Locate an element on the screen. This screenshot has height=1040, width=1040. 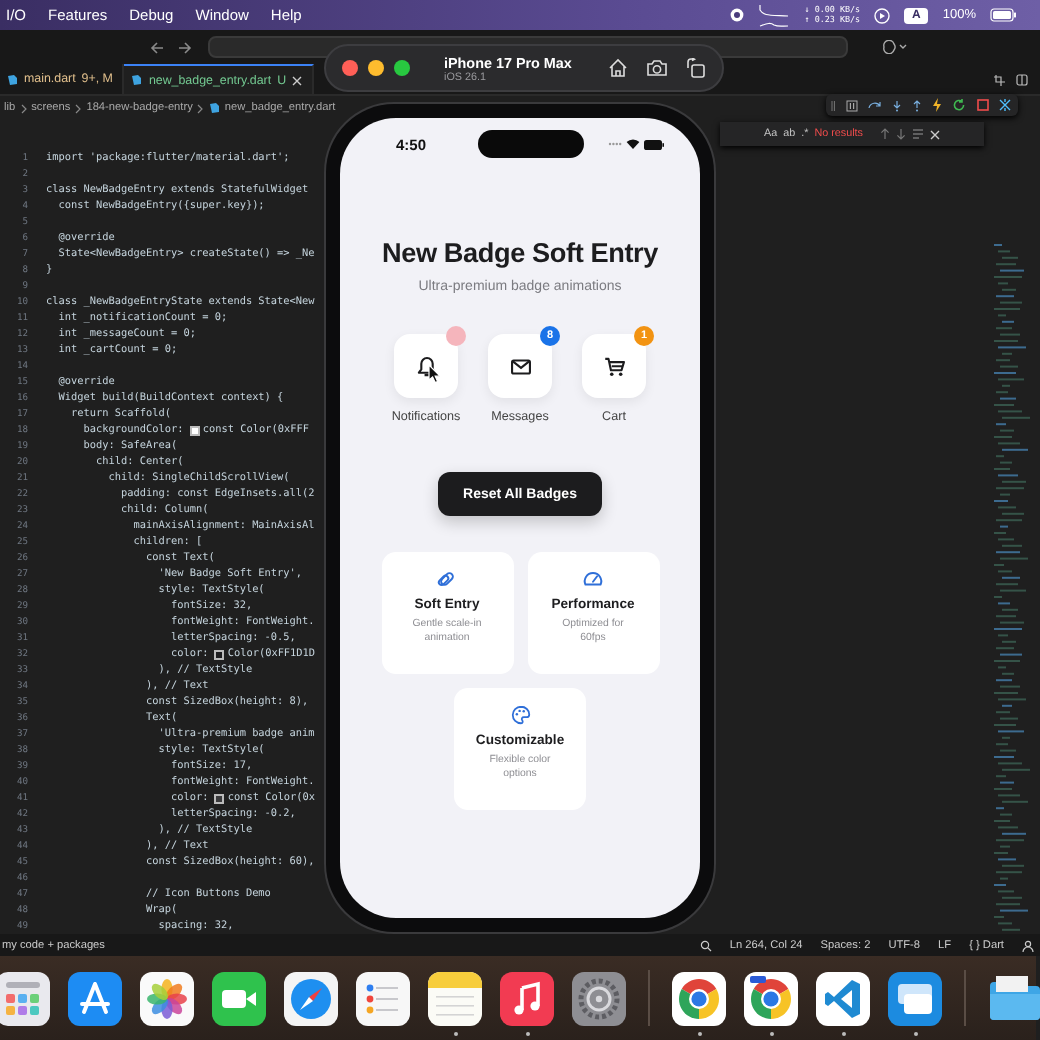
split-editor-icon is located at coordinates (1000, 79).